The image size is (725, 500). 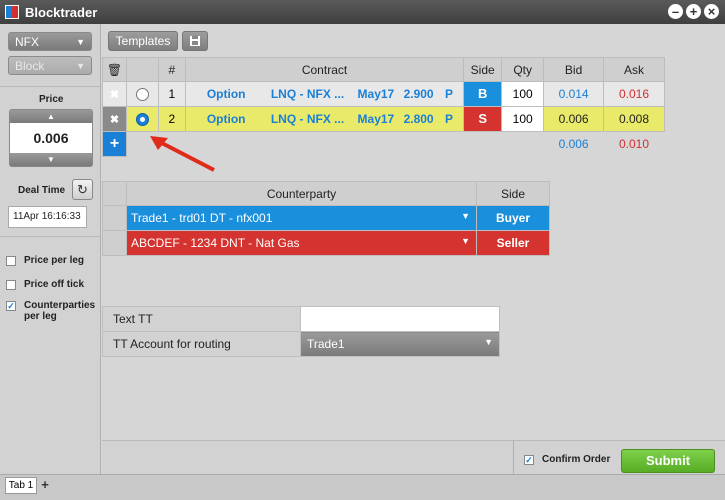 What do you see at coordinates (324, 94) in the screenshot?
I see `contract-cell: Option LNQ - NFX ... May17 2.900 P` at bounding box center [324, 94].